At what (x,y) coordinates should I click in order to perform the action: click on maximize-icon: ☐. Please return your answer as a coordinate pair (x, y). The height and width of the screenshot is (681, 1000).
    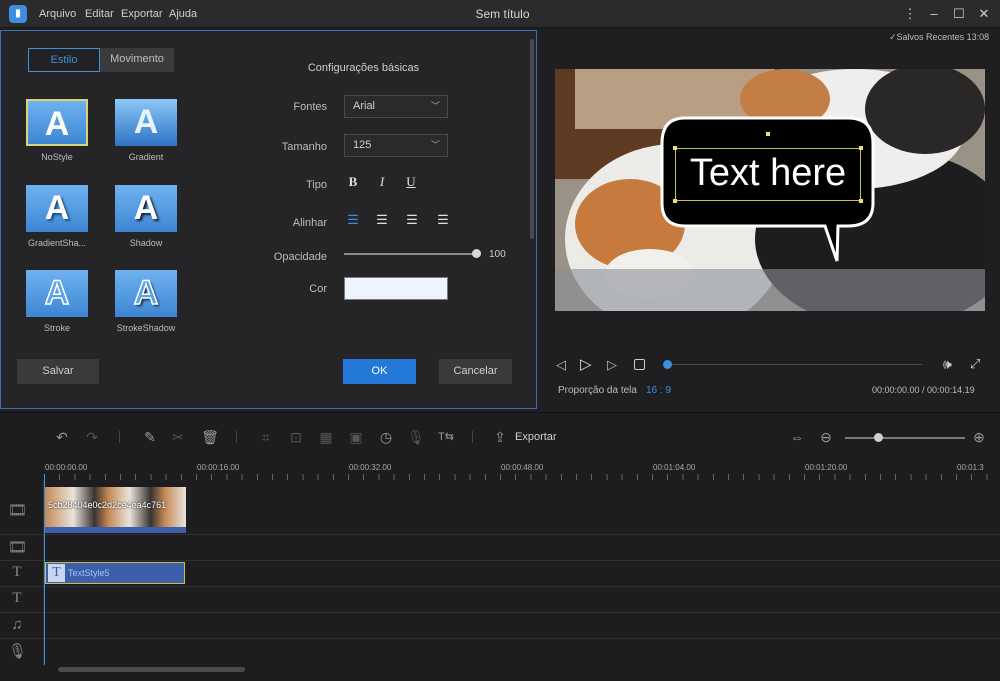
    Looking at the image, I should click on (959, 14).